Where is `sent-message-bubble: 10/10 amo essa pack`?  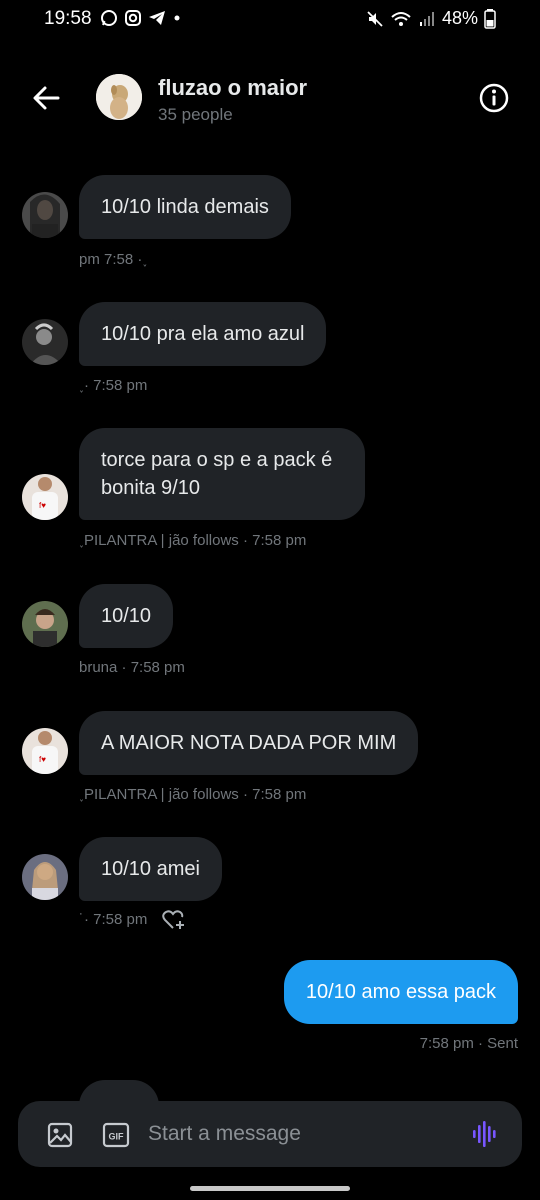 sent-message-bubble: 10/10 amo essa pack is located at coordinates (400, 992).